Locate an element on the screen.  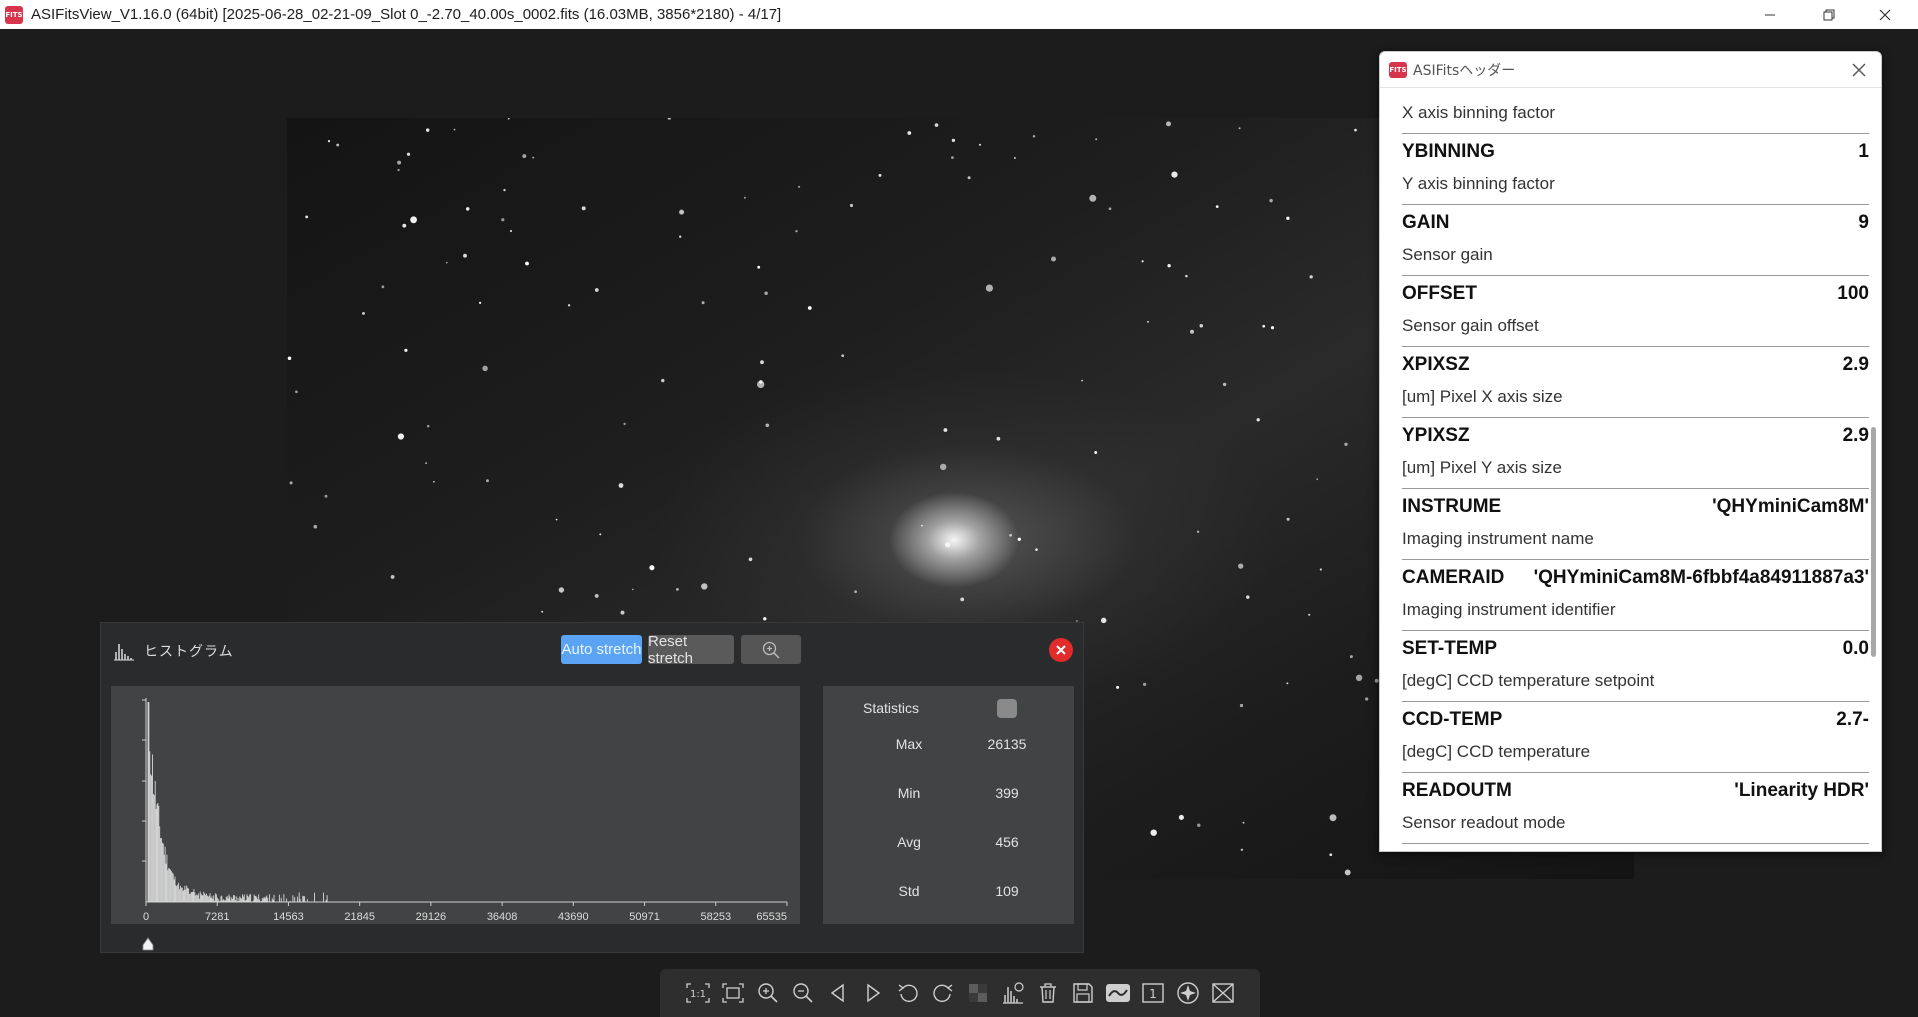
info-button: 1 is located at coordinates (1152, 993).